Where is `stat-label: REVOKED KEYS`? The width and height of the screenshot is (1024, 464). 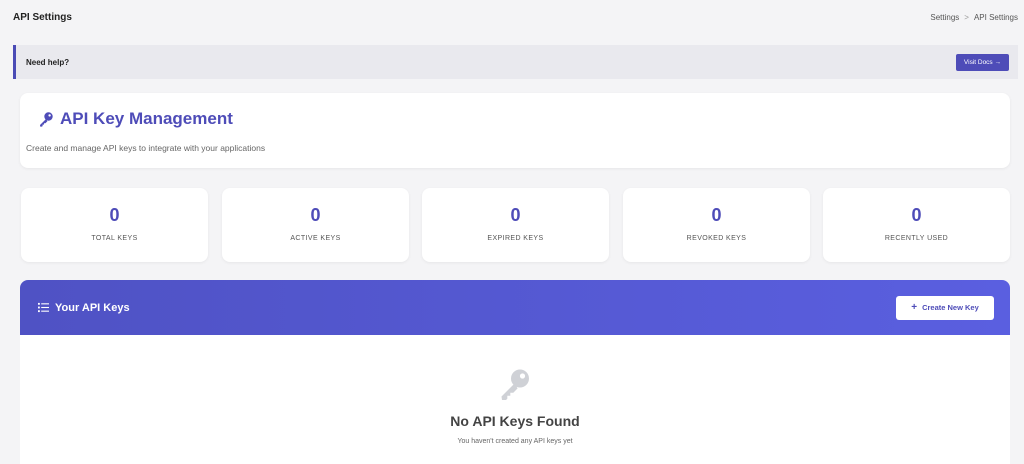
stat-label: REVOKED KEYS is located at coordinates (716, 238).